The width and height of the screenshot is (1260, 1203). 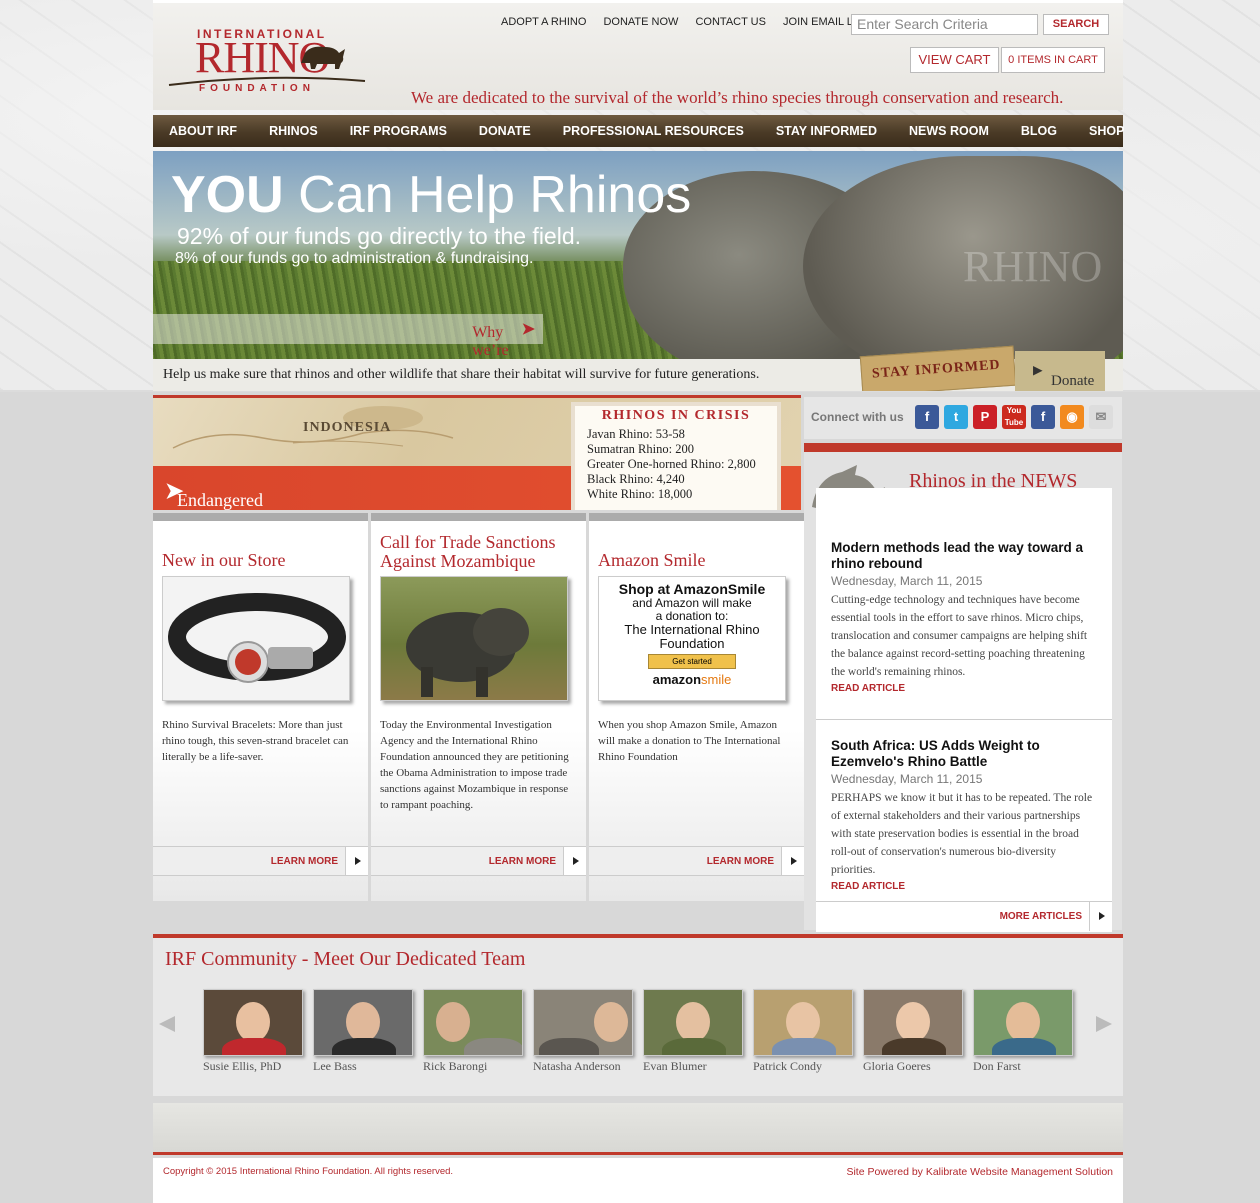 I want to click on view-cart-button: VIEW CART, so click(x=954, y=60).